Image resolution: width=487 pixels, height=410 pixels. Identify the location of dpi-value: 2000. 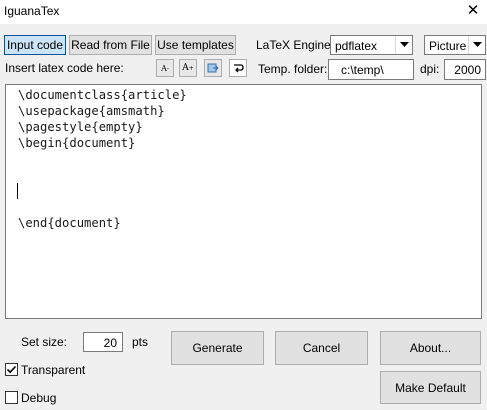
(467, 70).